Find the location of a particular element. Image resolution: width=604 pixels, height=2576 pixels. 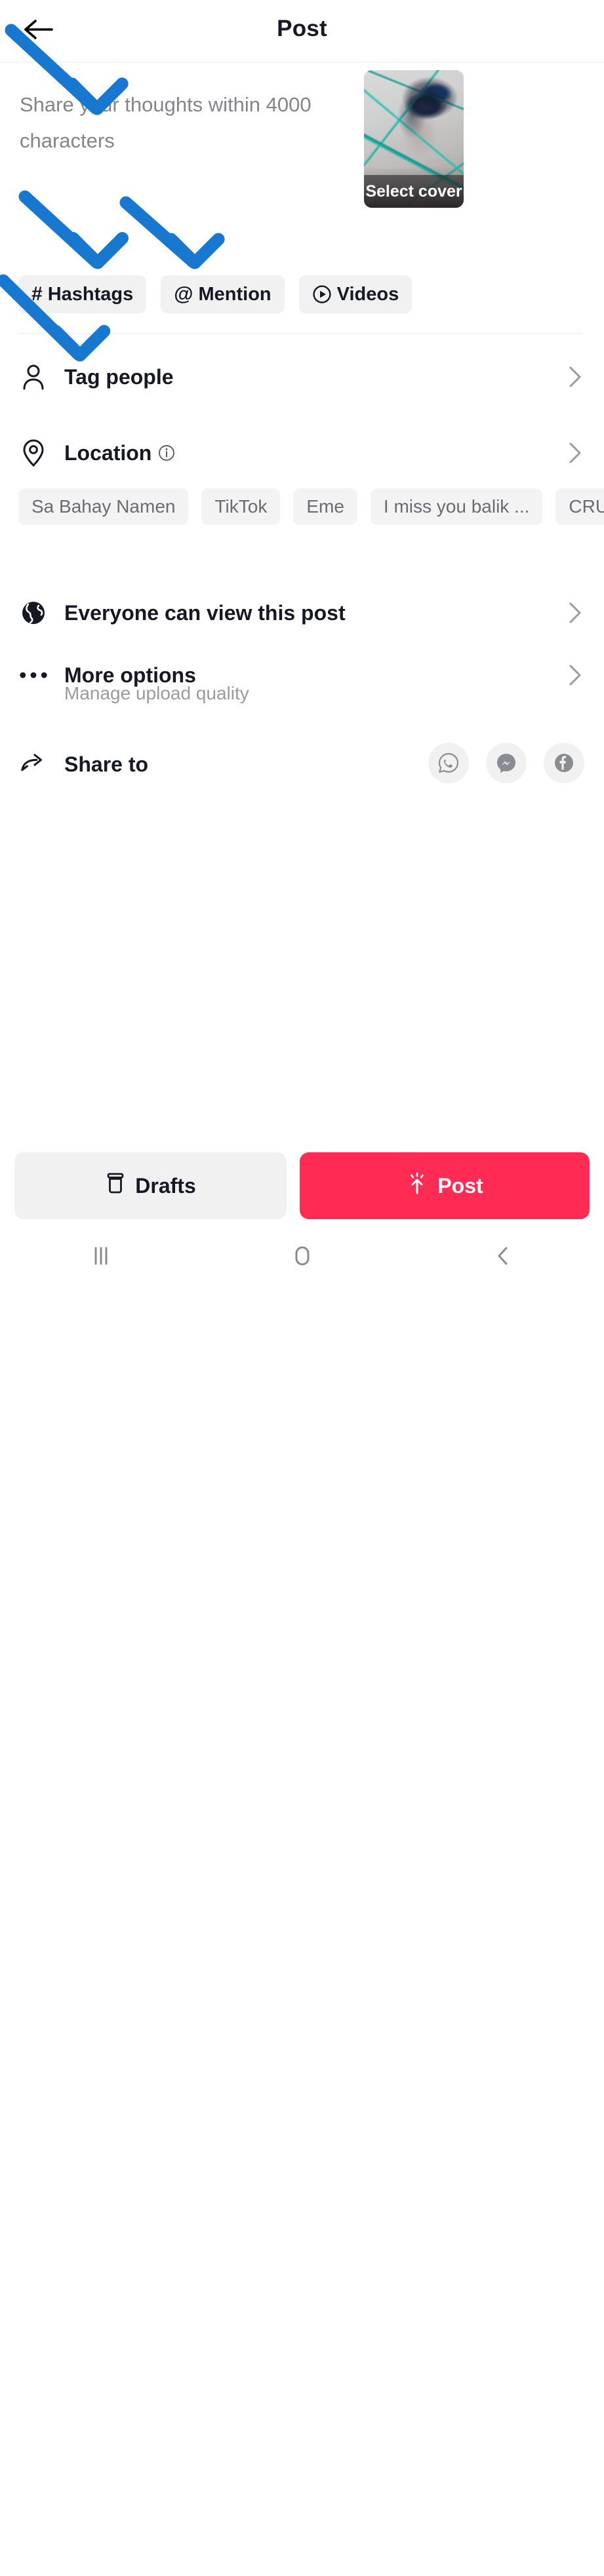

share-arrow-icon is located at coordinates (33, 764).